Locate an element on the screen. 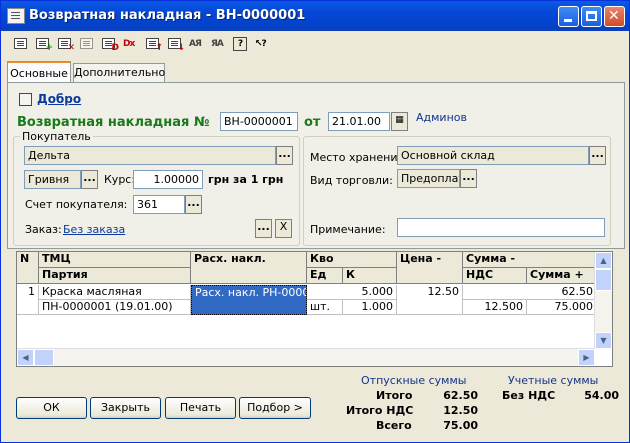 This screenshot has height=443, width=630. rate-field: 1.00000 is located at coordinates (168, 179).